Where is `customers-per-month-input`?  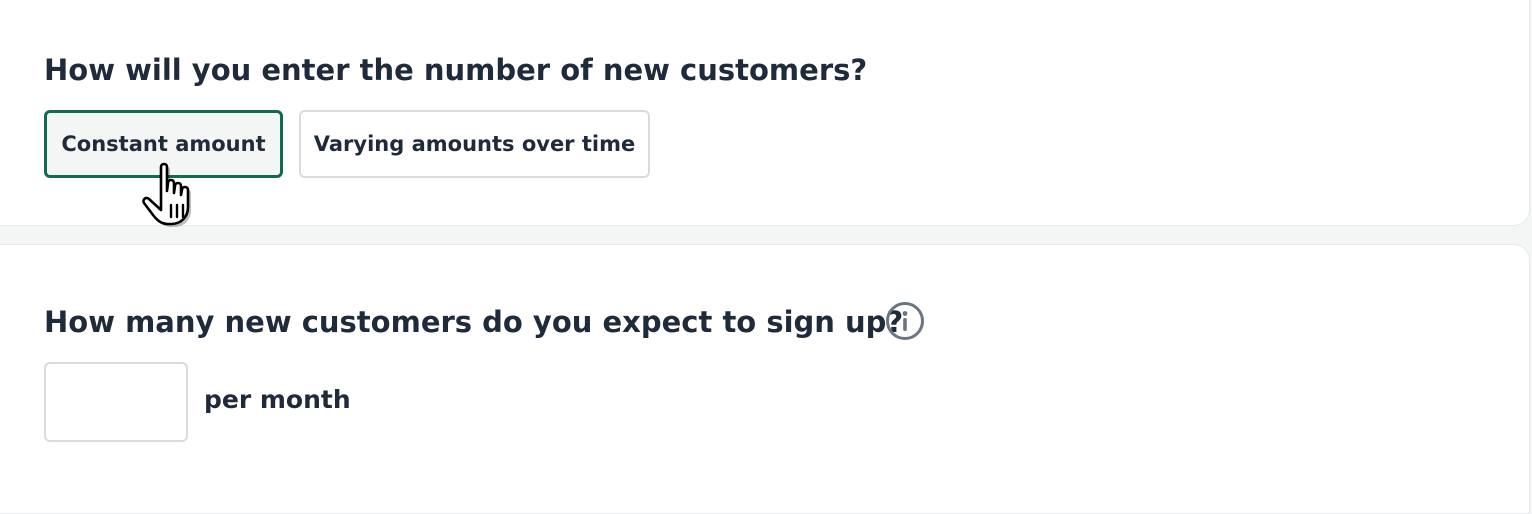 customers-per-month-input is located at coordinates (116, 402).